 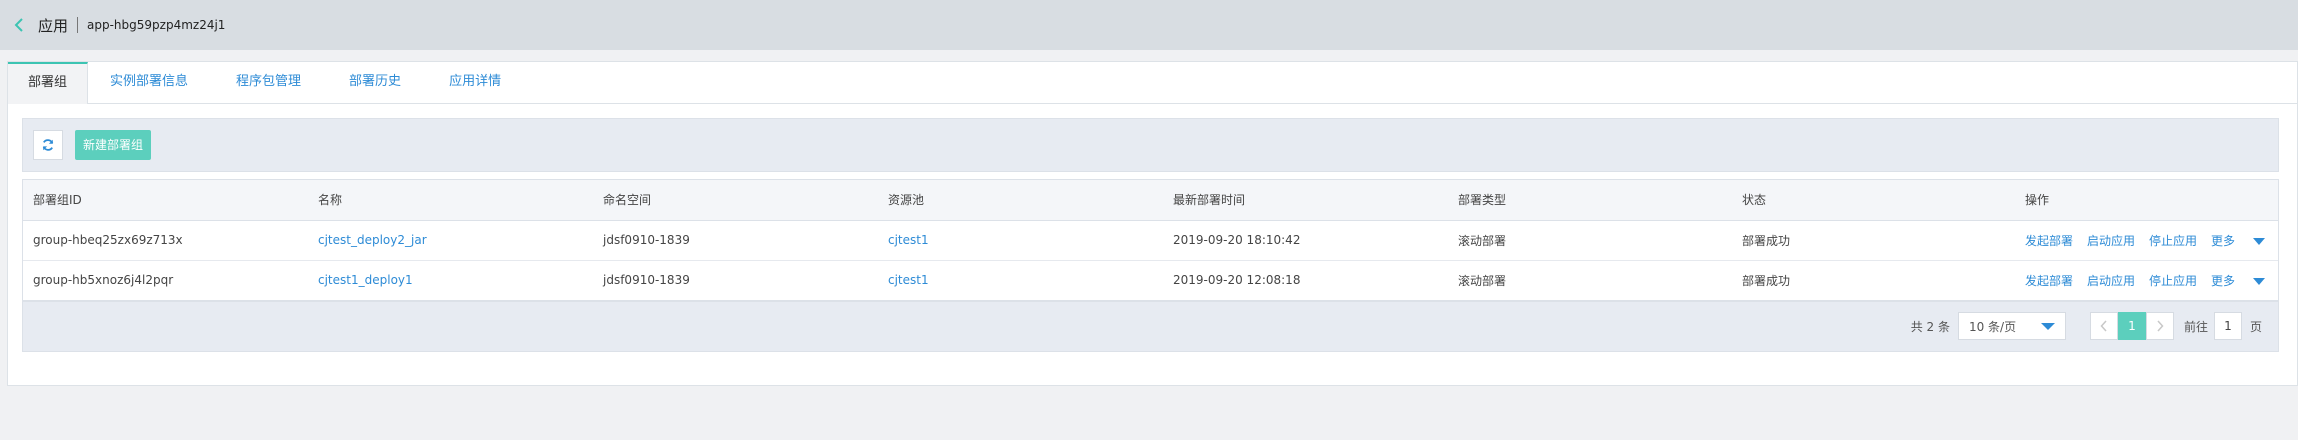 I want to click on page-size-value: 10 条/页, so click(x=1992, y=326).